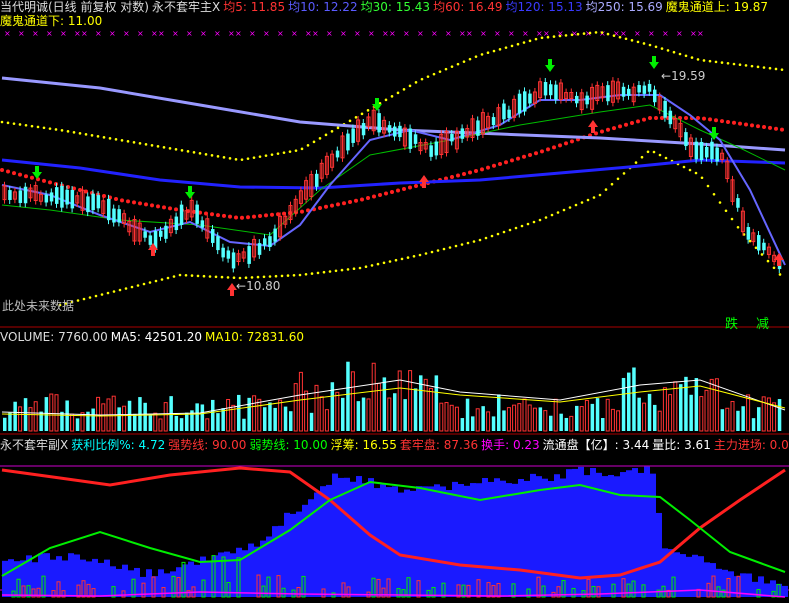 The width and height of the screenshot is (789, 603). What do you see at coordinates (596, 445) in the screenshot?
I see `float-cap-value: 流通盘【亿】: 3.44` at bounding box center [596, 445].